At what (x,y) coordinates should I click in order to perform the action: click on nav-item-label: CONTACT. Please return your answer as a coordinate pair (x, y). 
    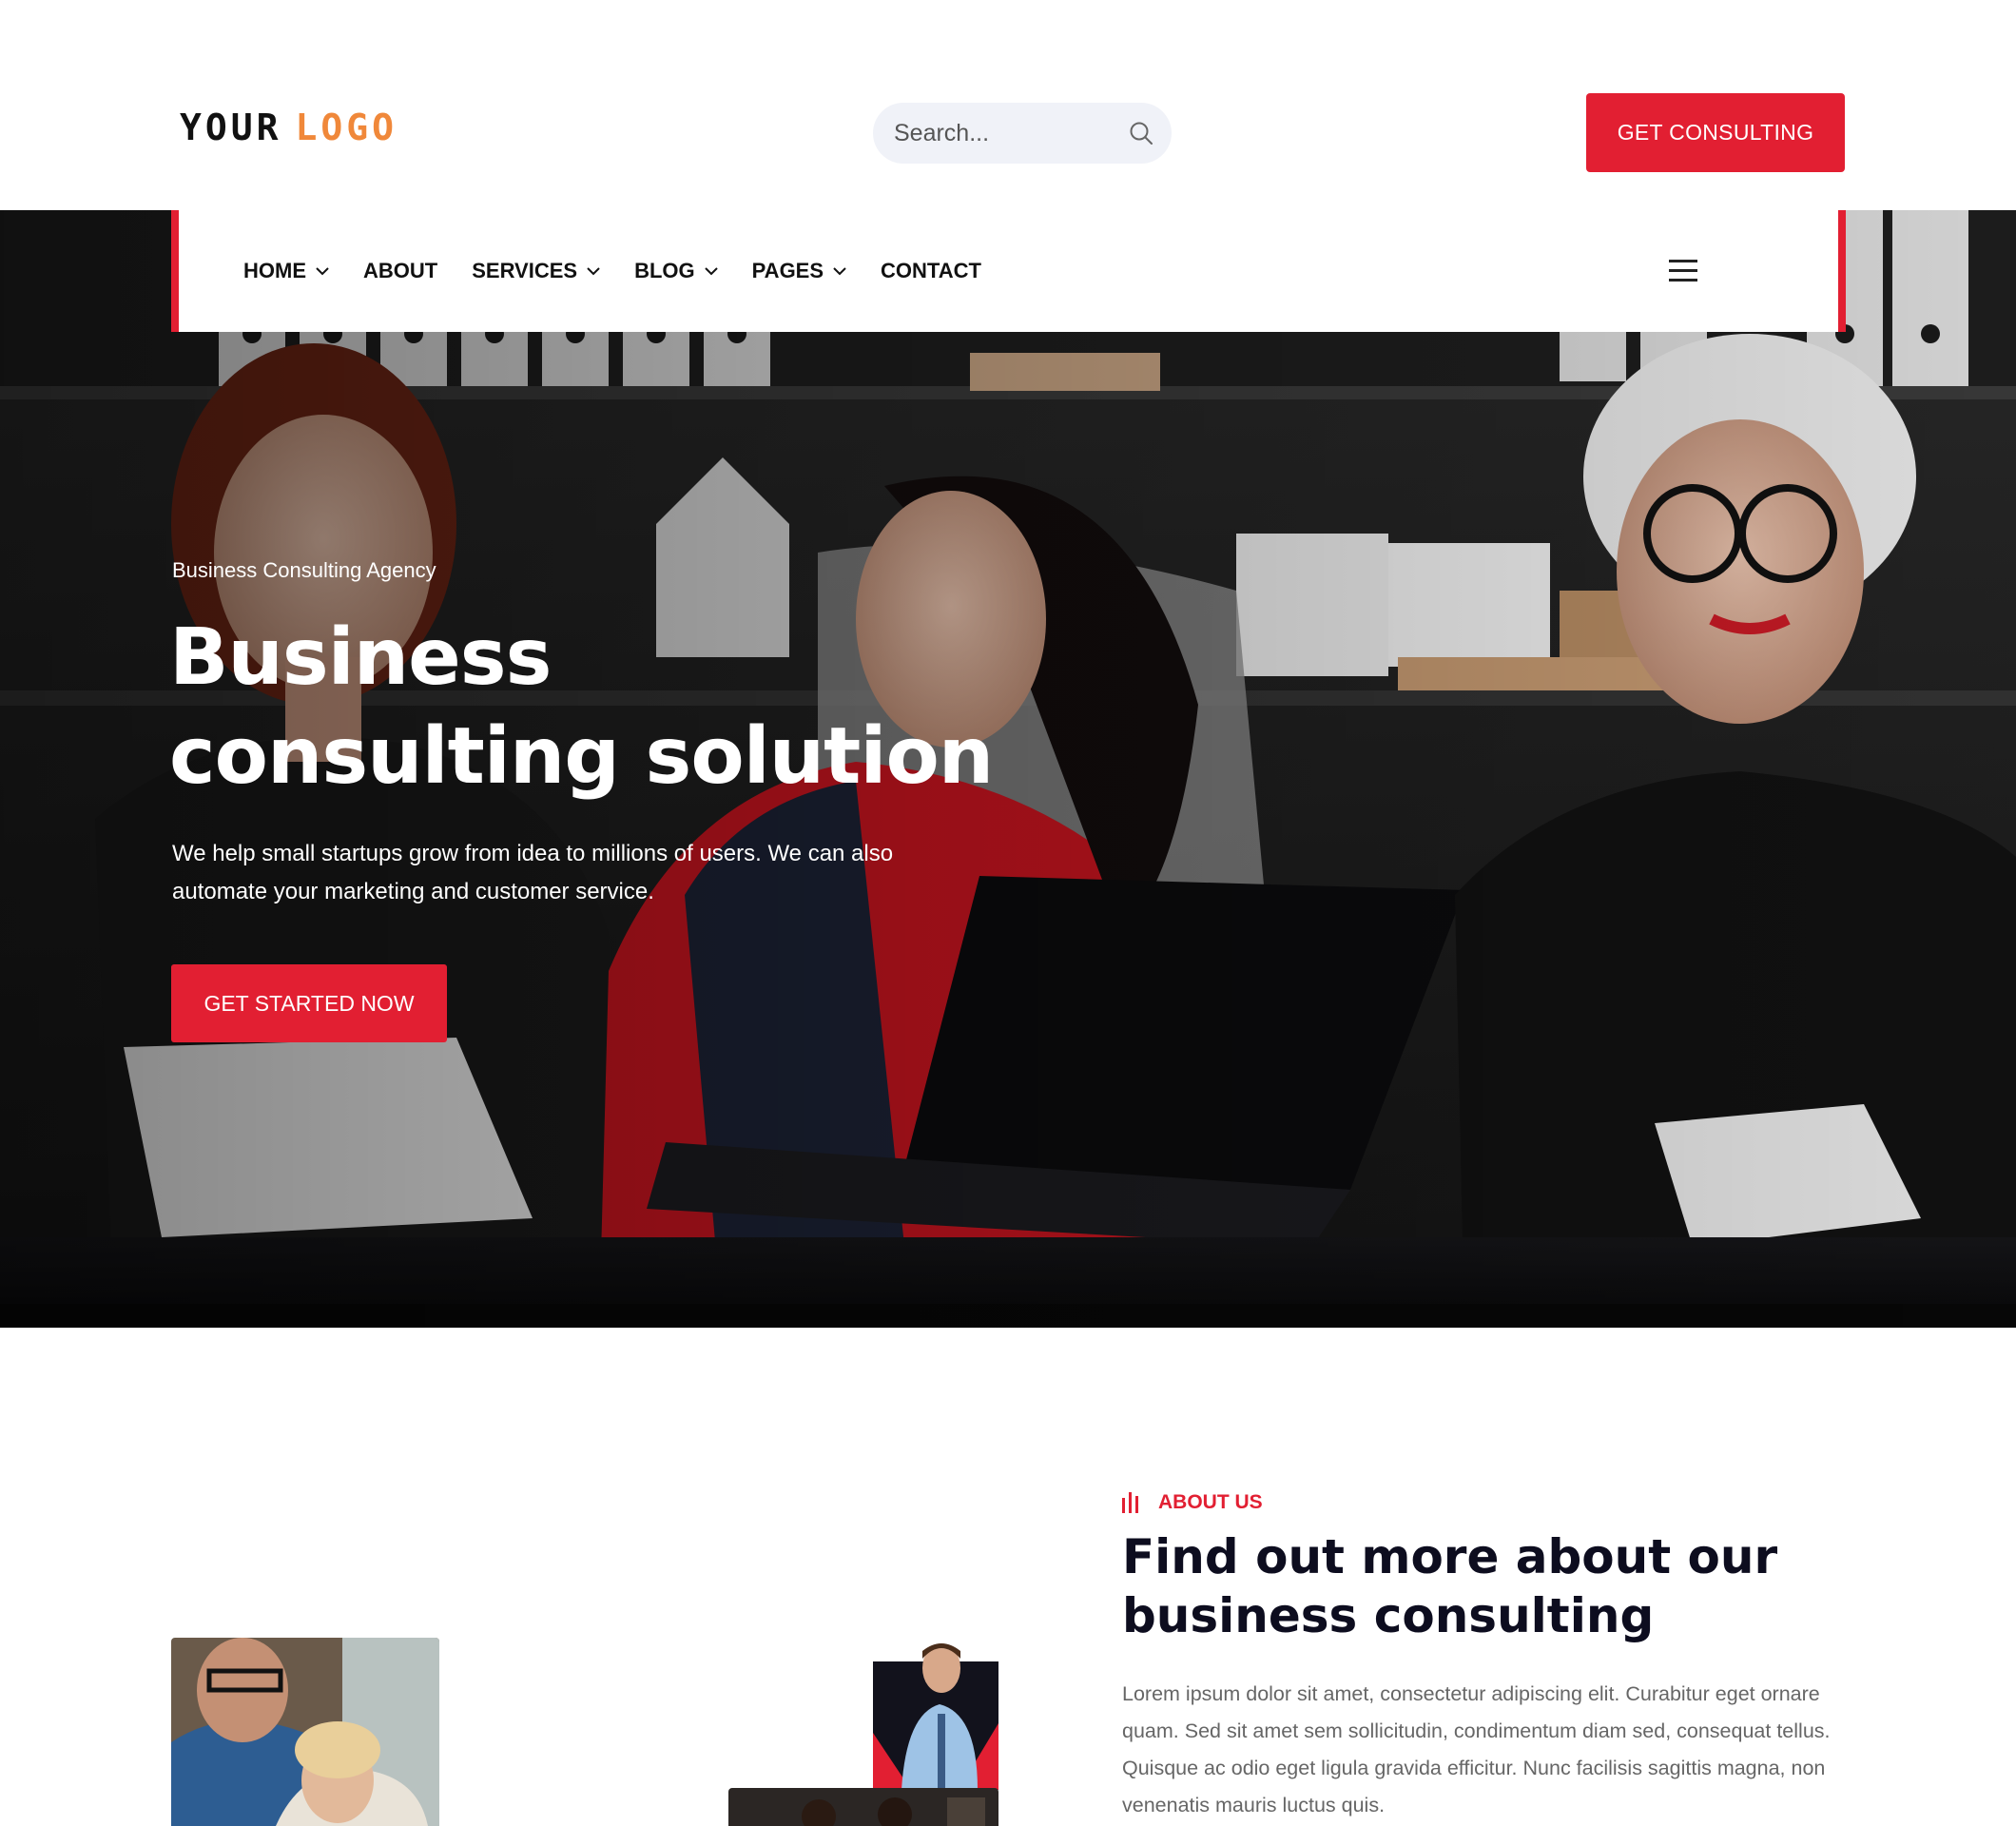
    Looking at the image, I should click on (931, 270).